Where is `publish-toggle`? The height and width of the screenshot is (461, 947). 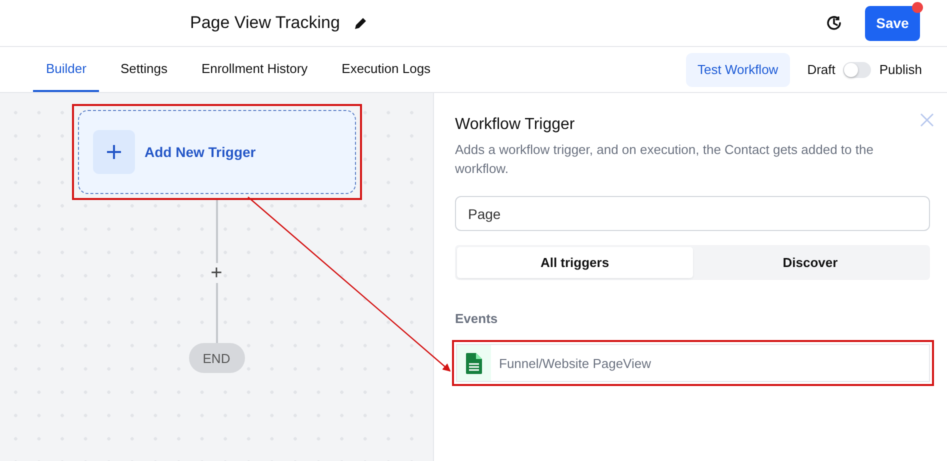 publish-toggle is located at coordinates (857, 70).